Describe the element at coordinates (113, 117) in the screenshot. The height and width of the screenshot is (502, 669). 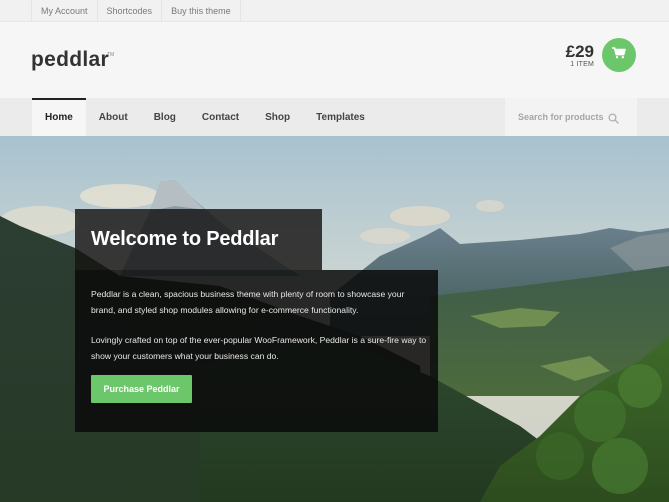
I see `nav-item-about: About` at that location.